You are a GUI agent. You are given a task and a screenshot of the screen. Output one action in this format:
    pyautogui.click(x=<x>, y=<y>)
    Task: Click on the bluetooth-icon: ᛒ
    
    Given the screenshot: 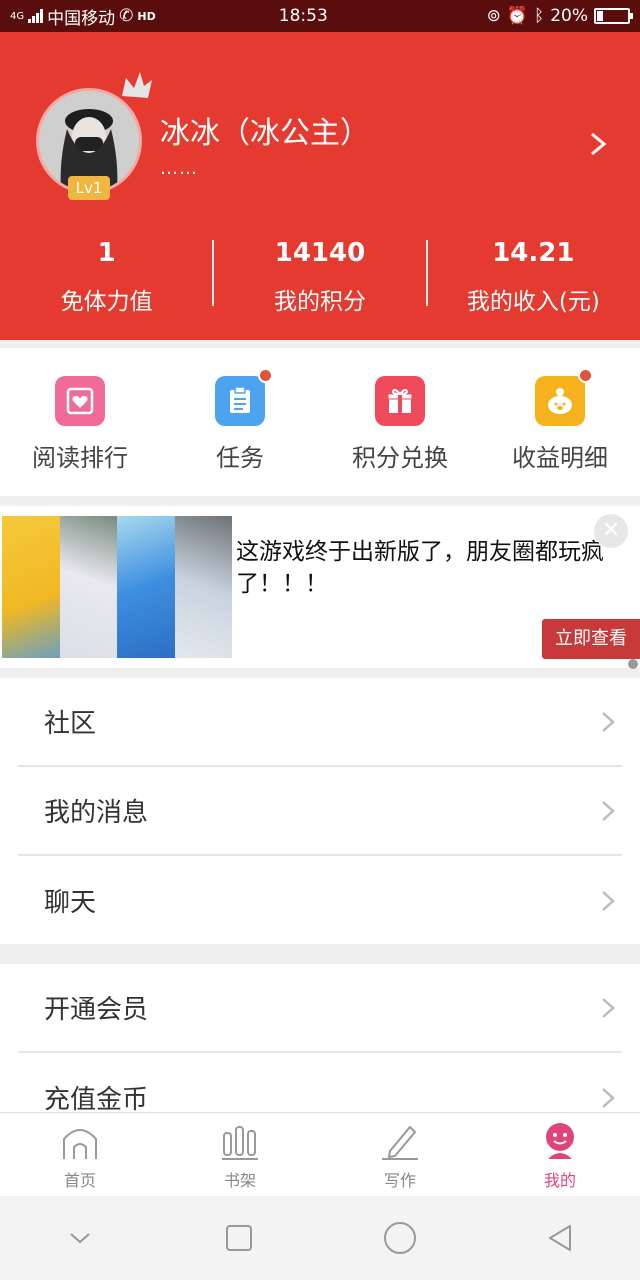 What is the action you would take?
    pyautogui.click(x=539, y=16)
    